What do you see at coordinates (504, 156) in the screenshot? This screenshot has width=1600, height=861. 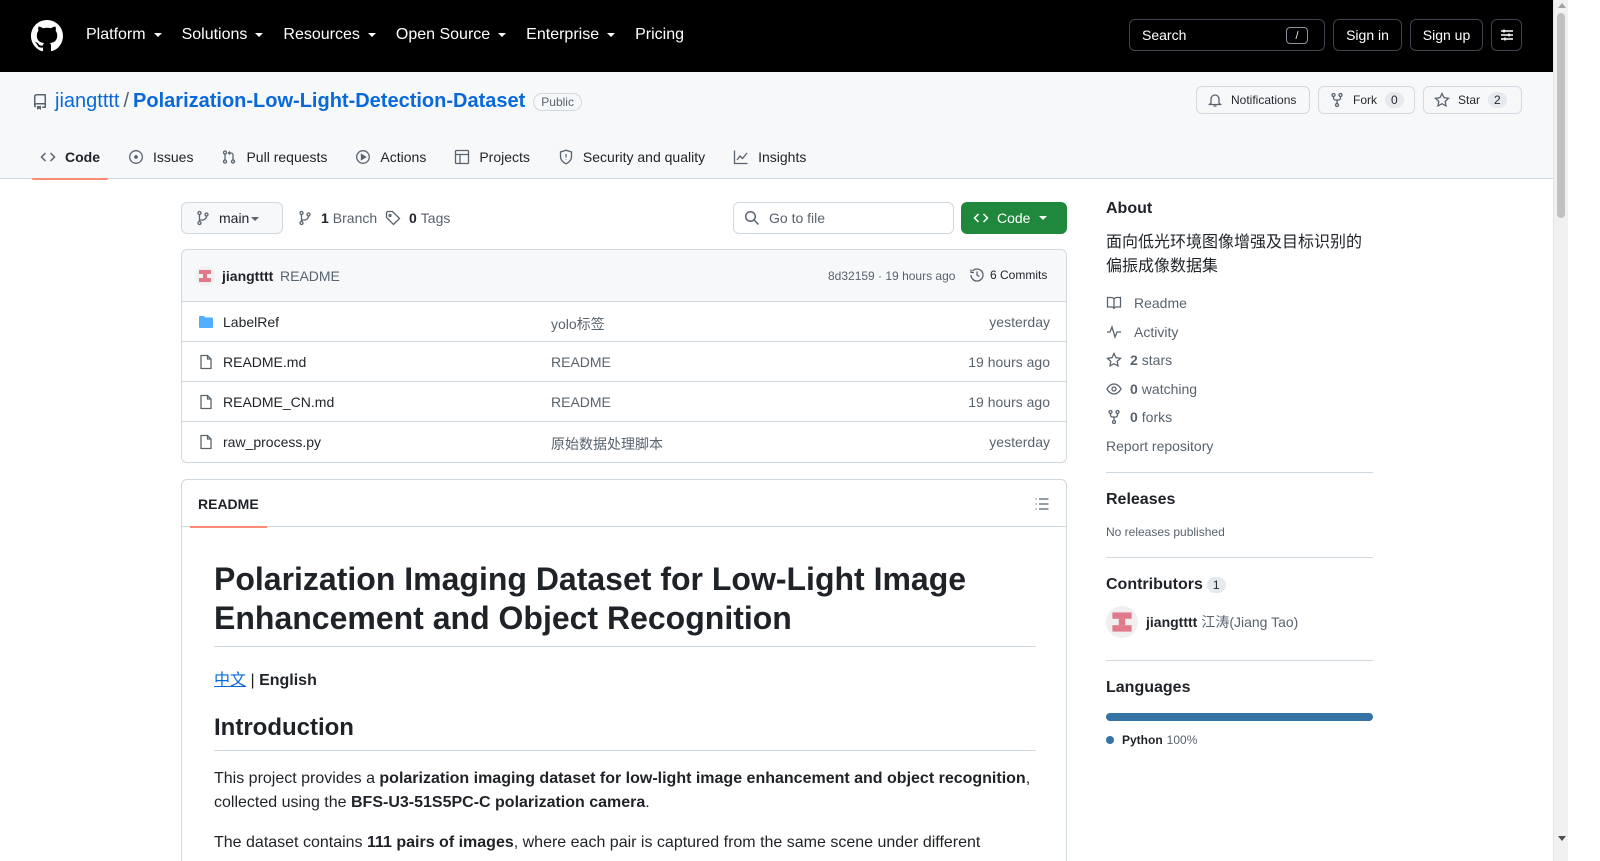 I see `tab-label: Projects` at bounding box center [504, 156].